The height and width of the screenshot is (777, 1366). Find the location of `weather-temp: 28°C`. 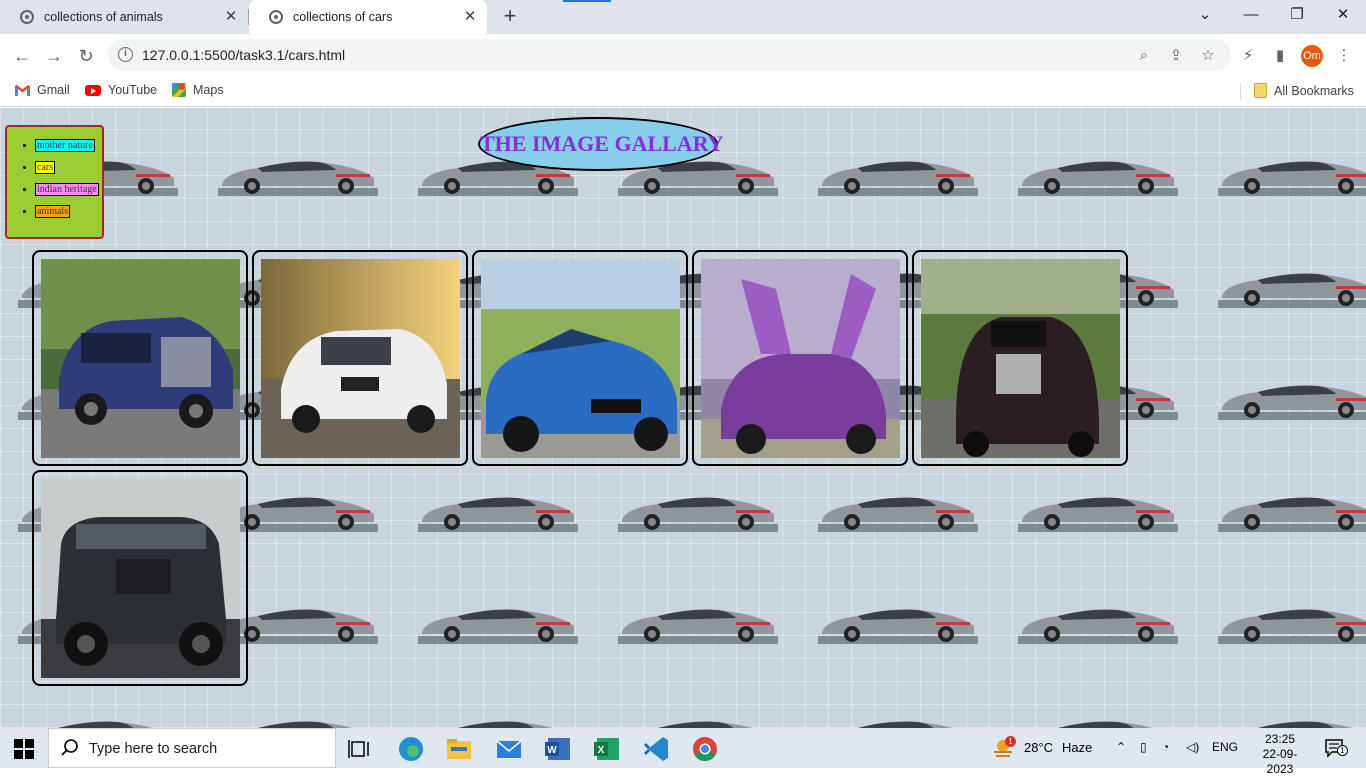

weather-temp: 28°C is located at coordinates (1038, 747).